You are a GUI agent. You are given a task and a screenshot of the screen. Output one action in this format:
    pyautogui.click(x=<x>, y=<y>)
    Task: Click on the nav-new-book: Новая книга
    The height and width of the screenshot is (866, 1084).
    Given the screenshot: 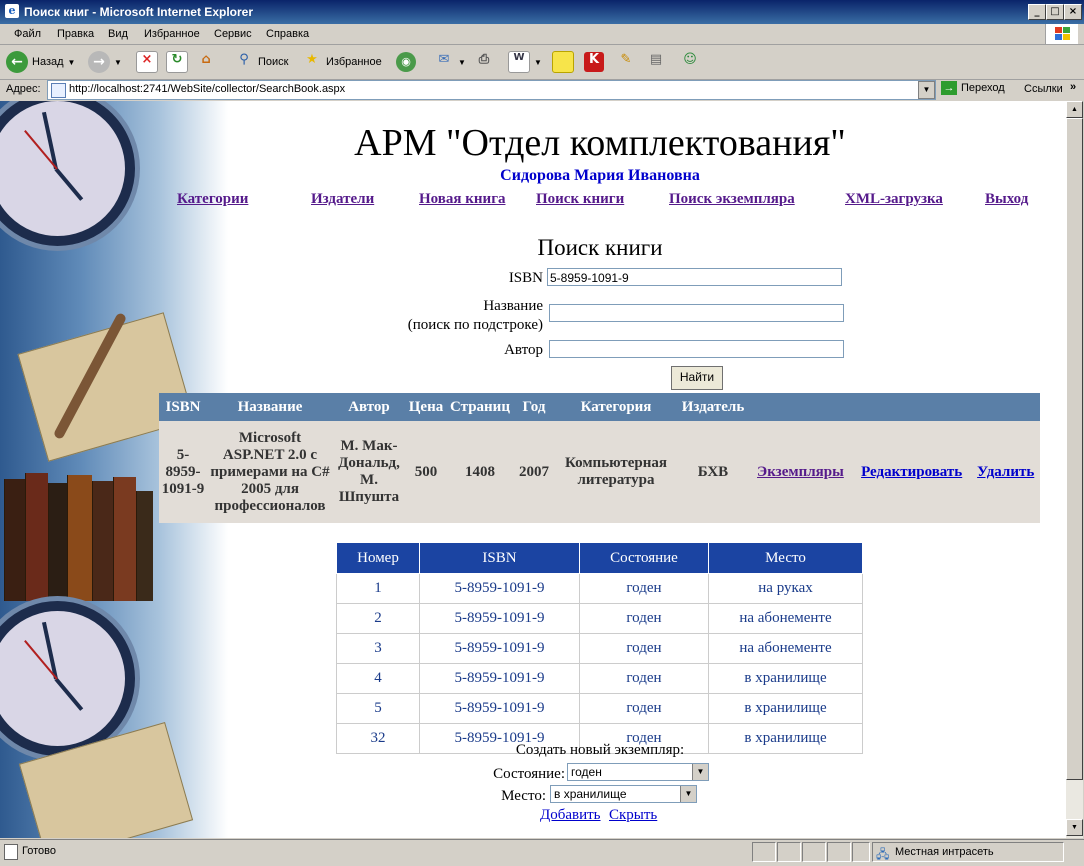 What is the action you would take?
    pyautogui.click(x=462, y=199)
    